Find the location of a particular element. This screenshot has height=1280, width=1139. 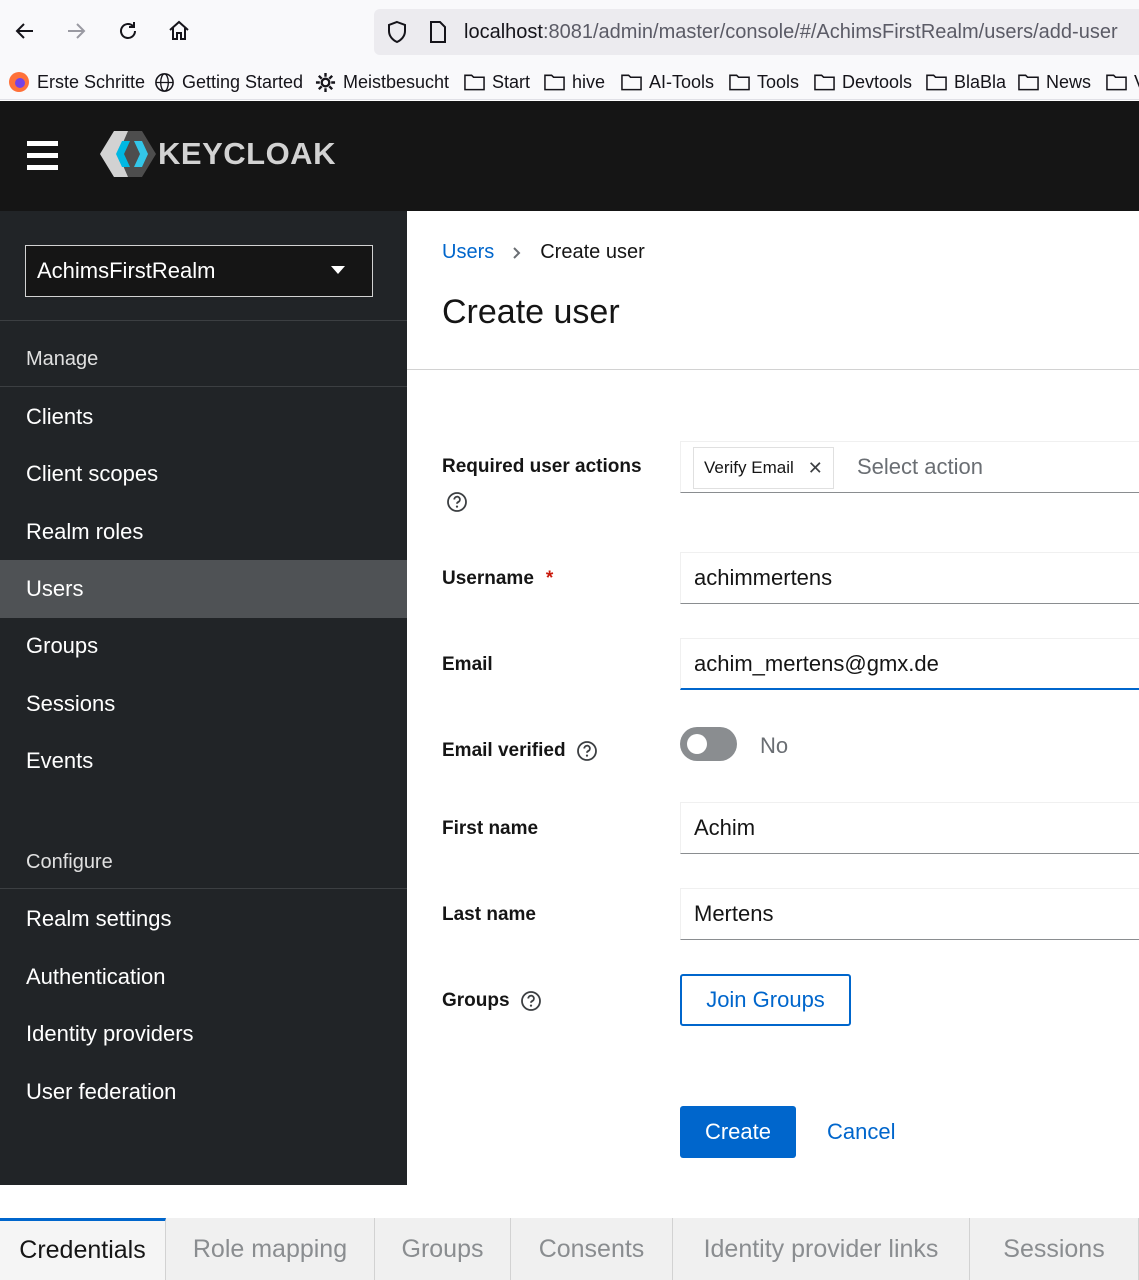

bookmark-devtools: Devtools is located at coordinates (863, 82).